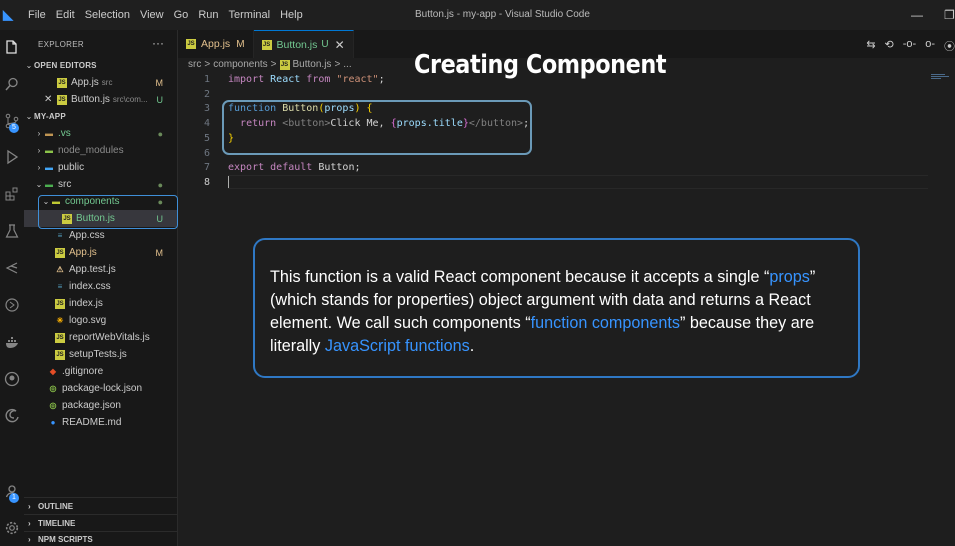  Describe the element at coordinates (502, 14) in the screenshot. I see `window-title: Button.js - my-app - Visual Studio Code` at that location.